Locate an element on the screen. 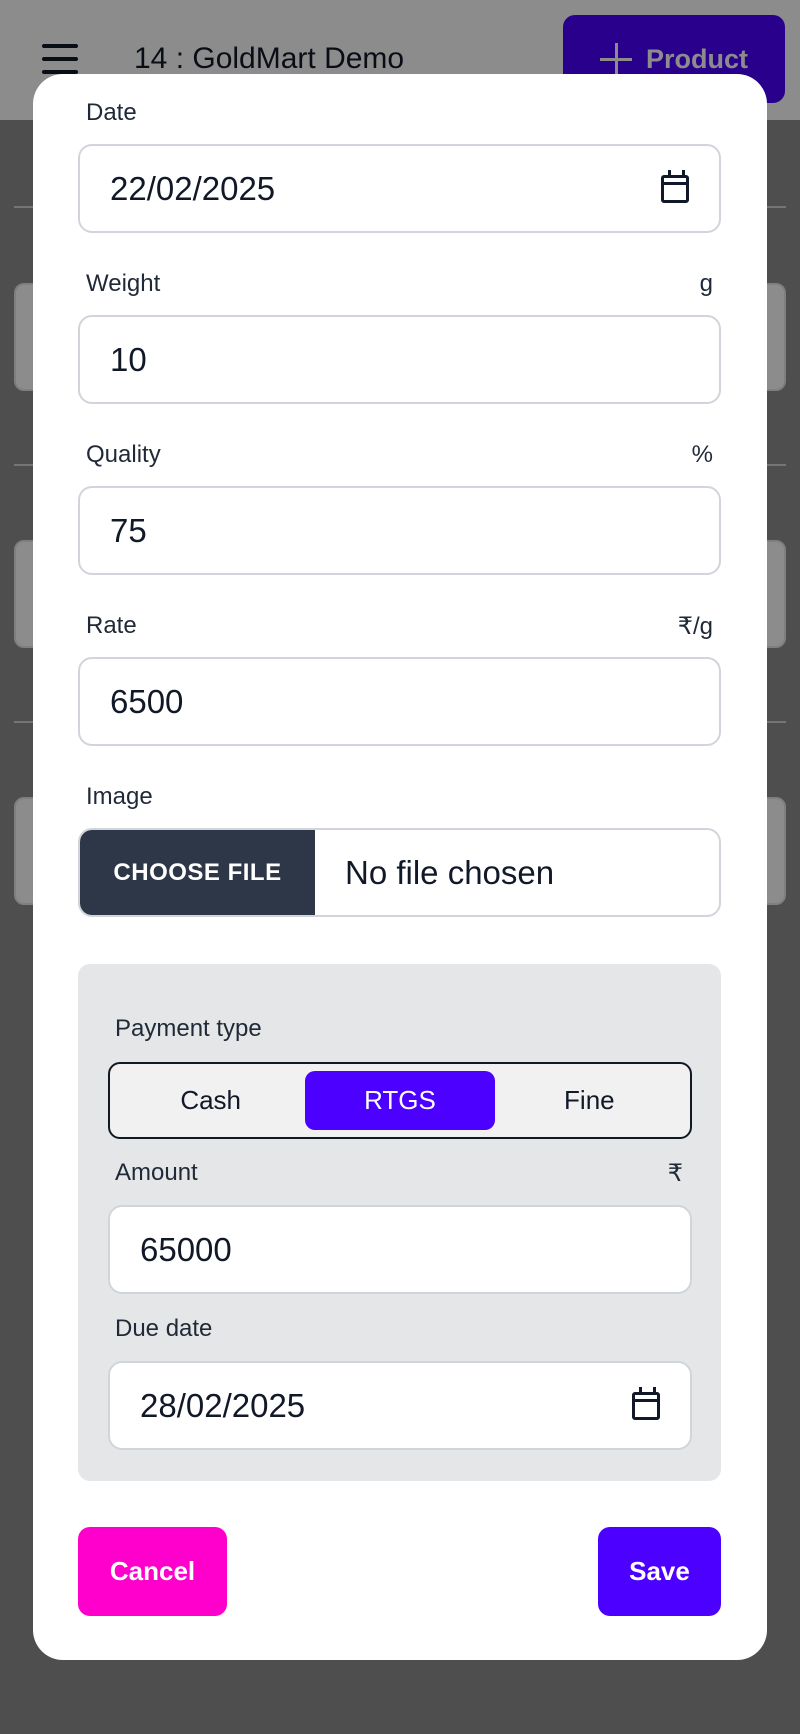 This screenshot has width=800, height=1734. rate-field: Rate ₹/g 6500 is located at coordinates (399, 678).